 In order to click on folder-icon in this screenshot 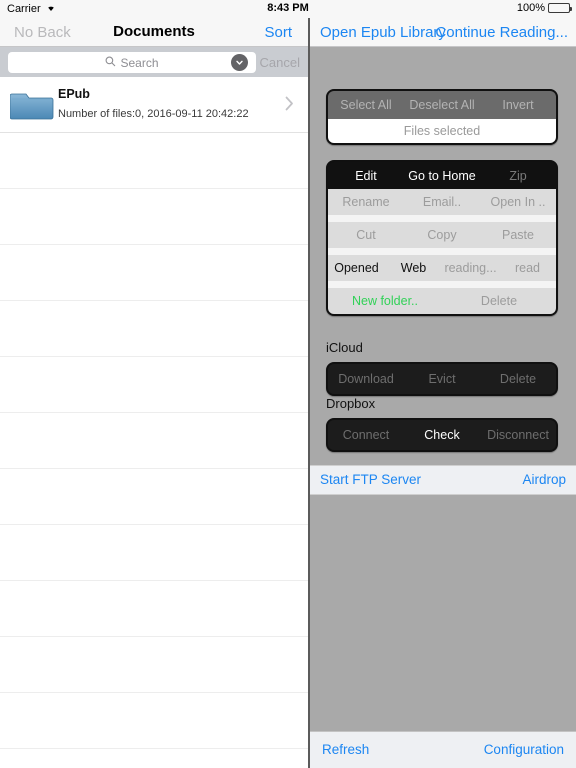, I will do `click(31, 105)`.